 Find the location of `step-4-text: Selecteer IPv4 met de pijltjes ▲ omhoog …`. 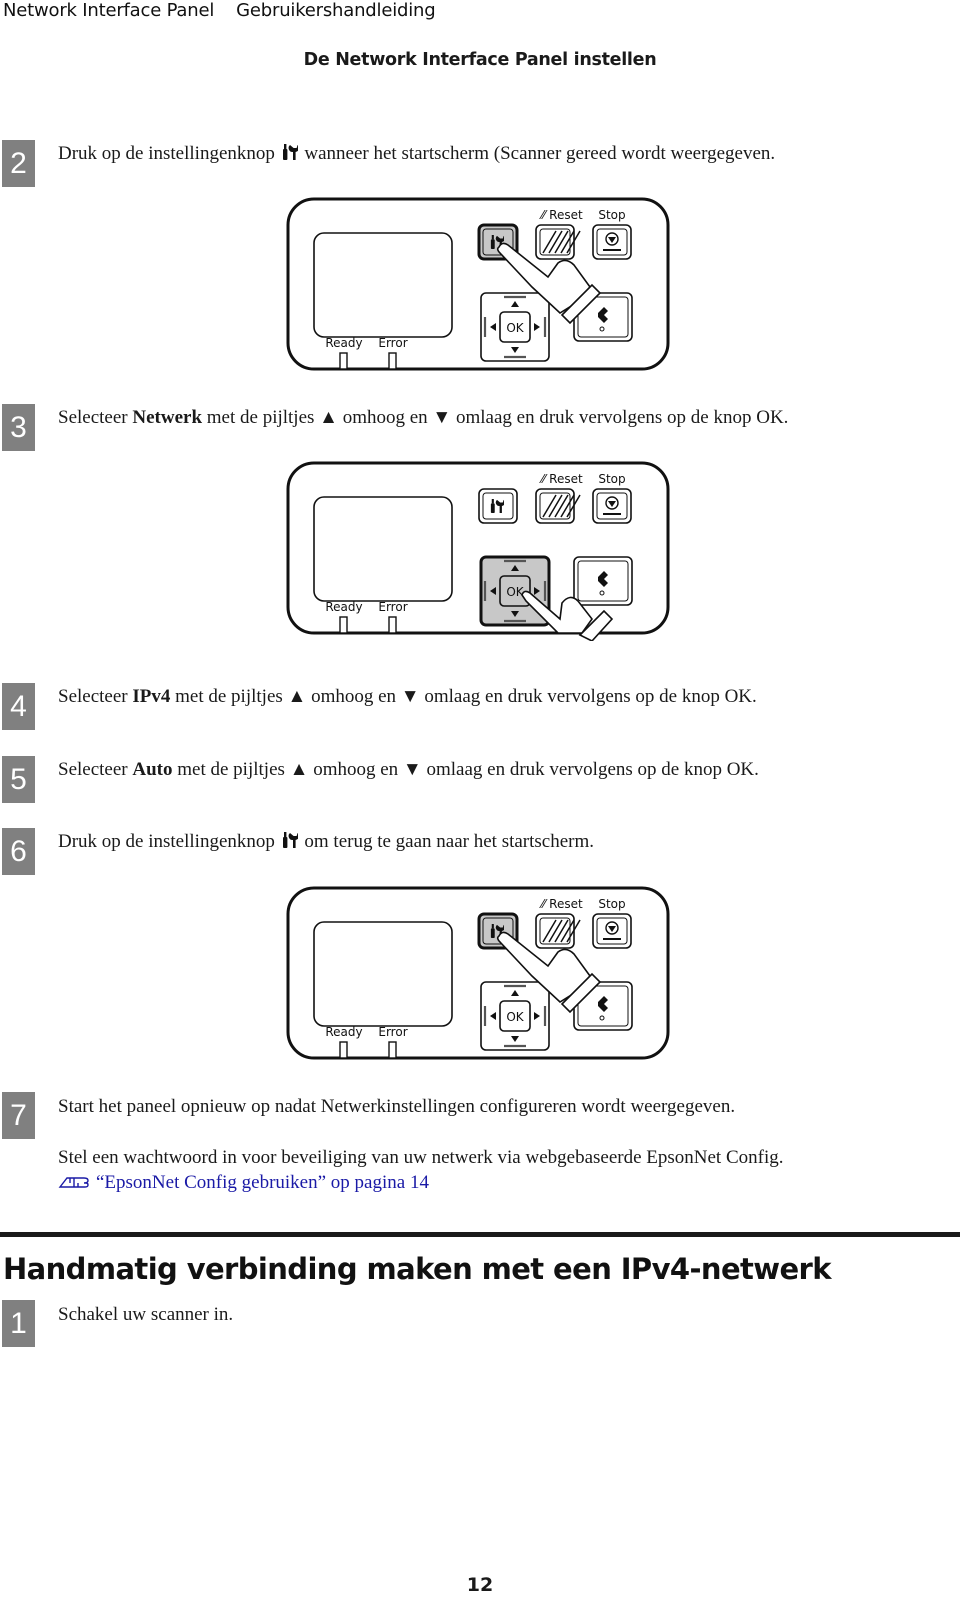

step-4-text: Selecteer IPv4 met de pijltjes ▲ omhoog … is located at coordinates (407, 697).